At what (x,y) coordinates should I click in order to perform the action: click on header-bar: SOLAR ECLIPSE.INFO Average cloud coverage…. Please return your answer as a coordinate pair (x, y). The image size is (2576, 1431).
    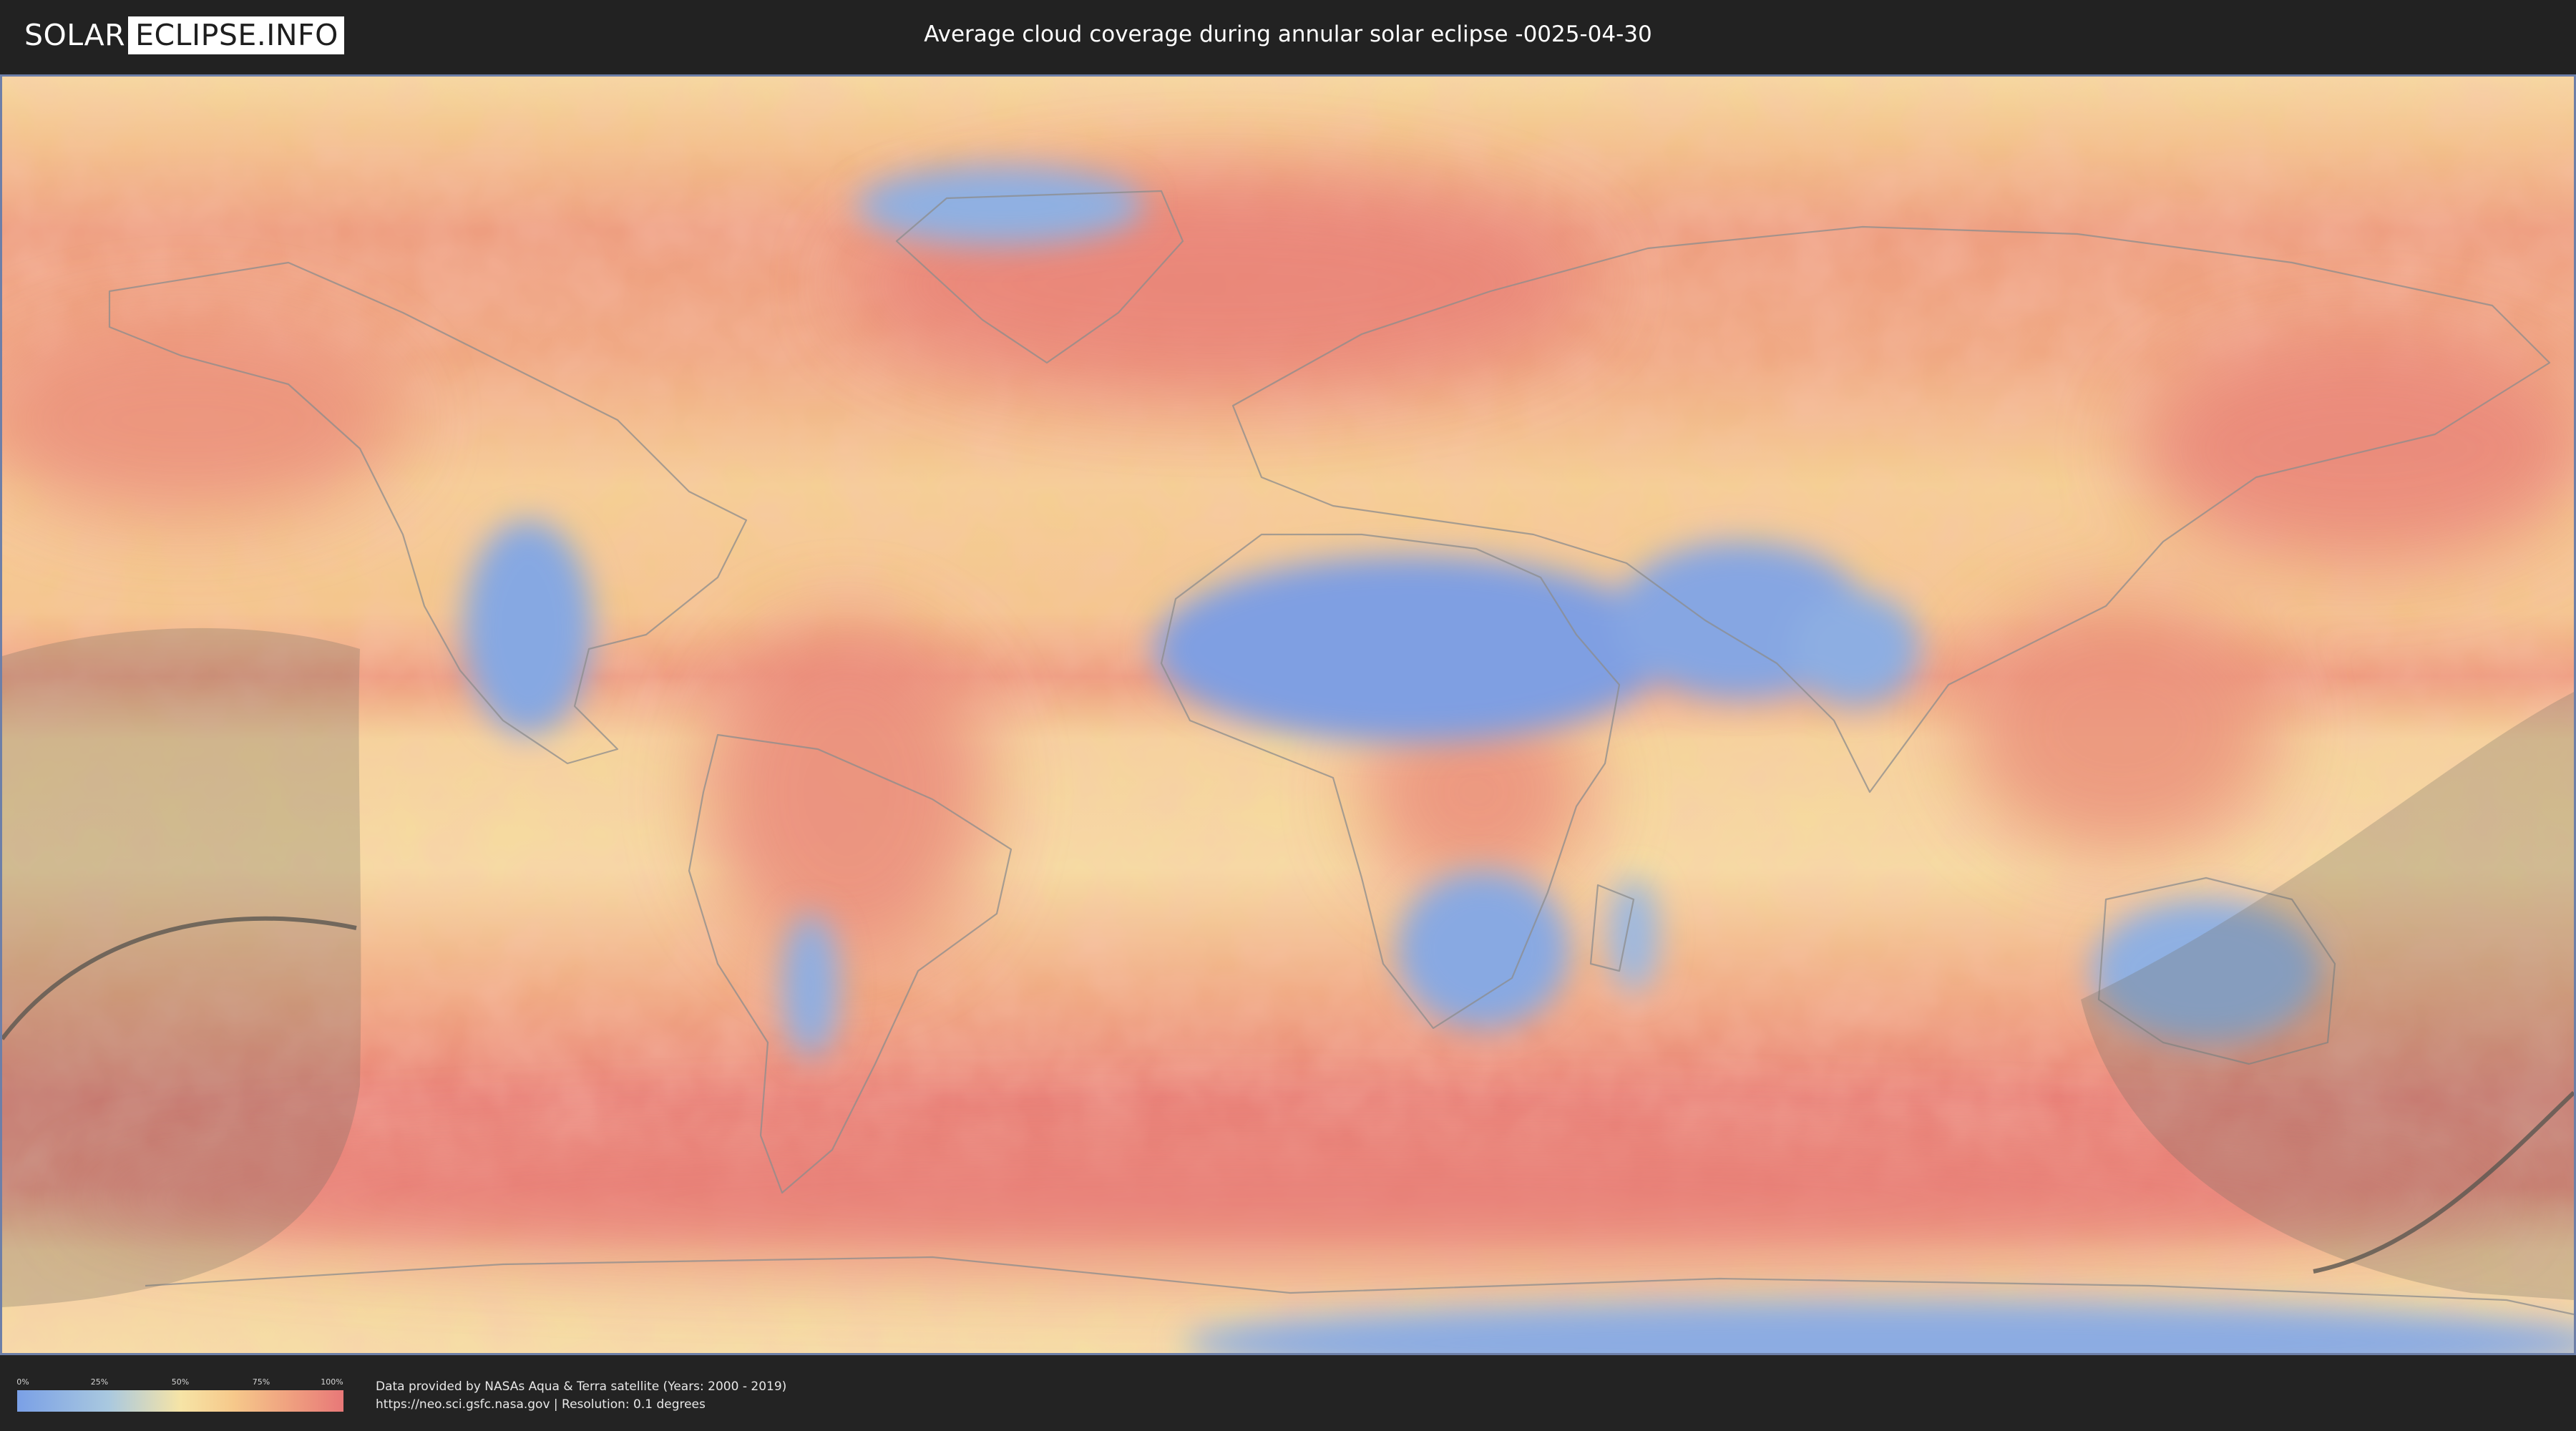
    Looking at the image, I should click on (1288, 36).